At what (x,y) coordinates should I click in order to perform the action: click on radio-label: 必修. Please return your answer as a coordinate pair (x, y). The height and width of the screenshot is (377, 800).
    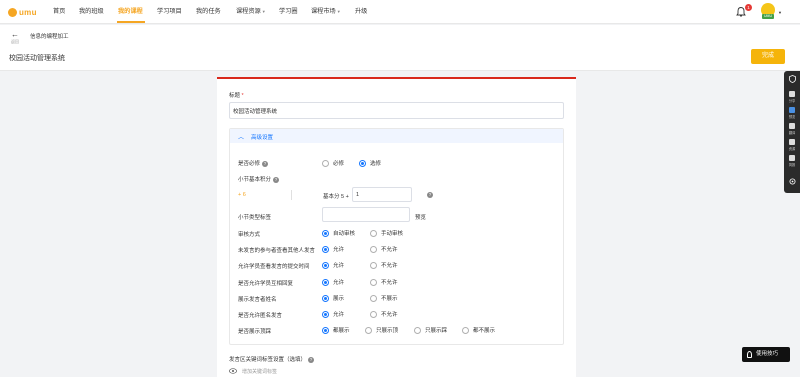
    Looking at the image, I should click on (339, 164).